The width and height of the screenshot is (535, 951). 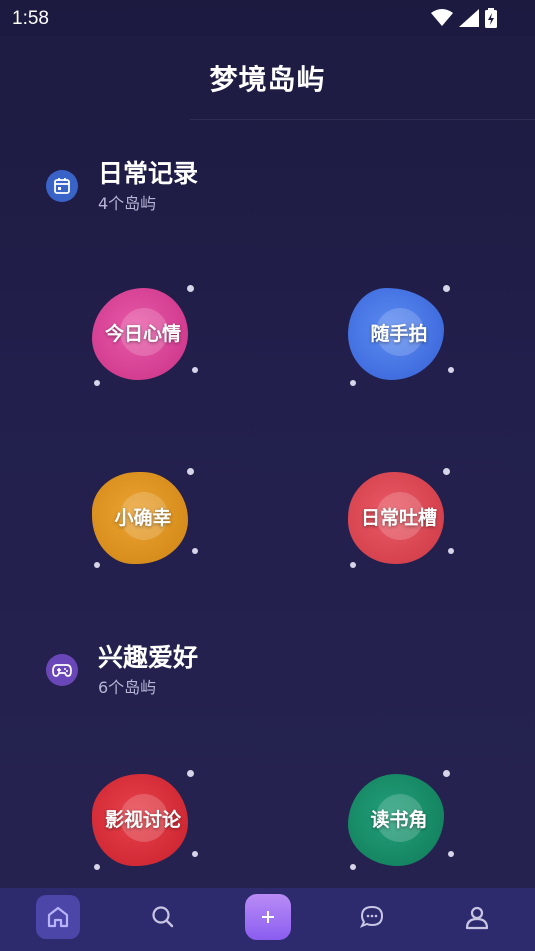 I want to click on header-divider, so click(x=362, y=119).